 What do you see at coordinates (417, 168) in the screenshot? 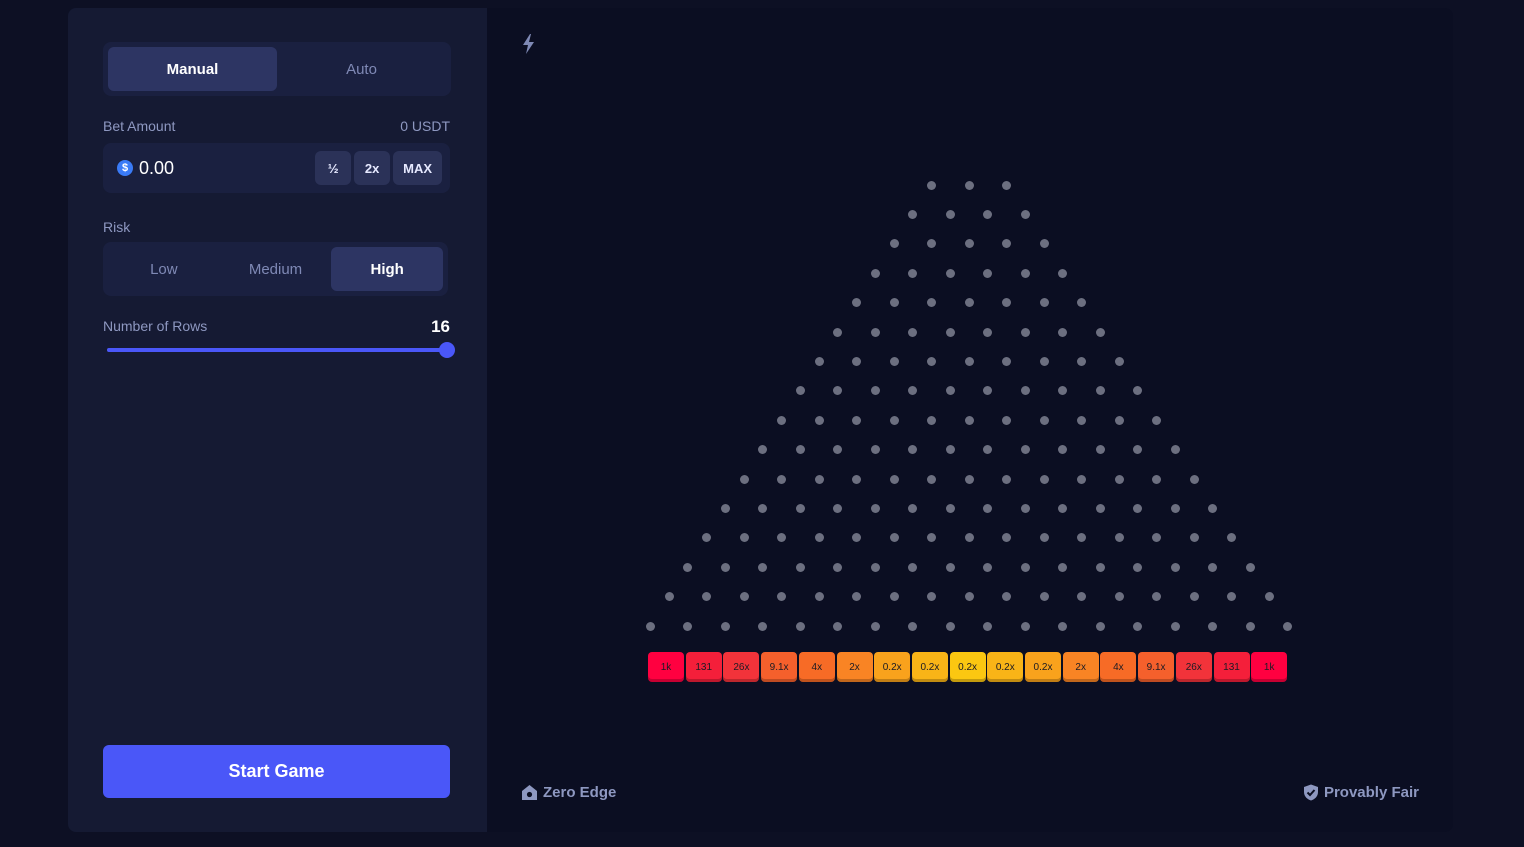
I see `max-bet-button: MAX` at bounding box center [417, 168].